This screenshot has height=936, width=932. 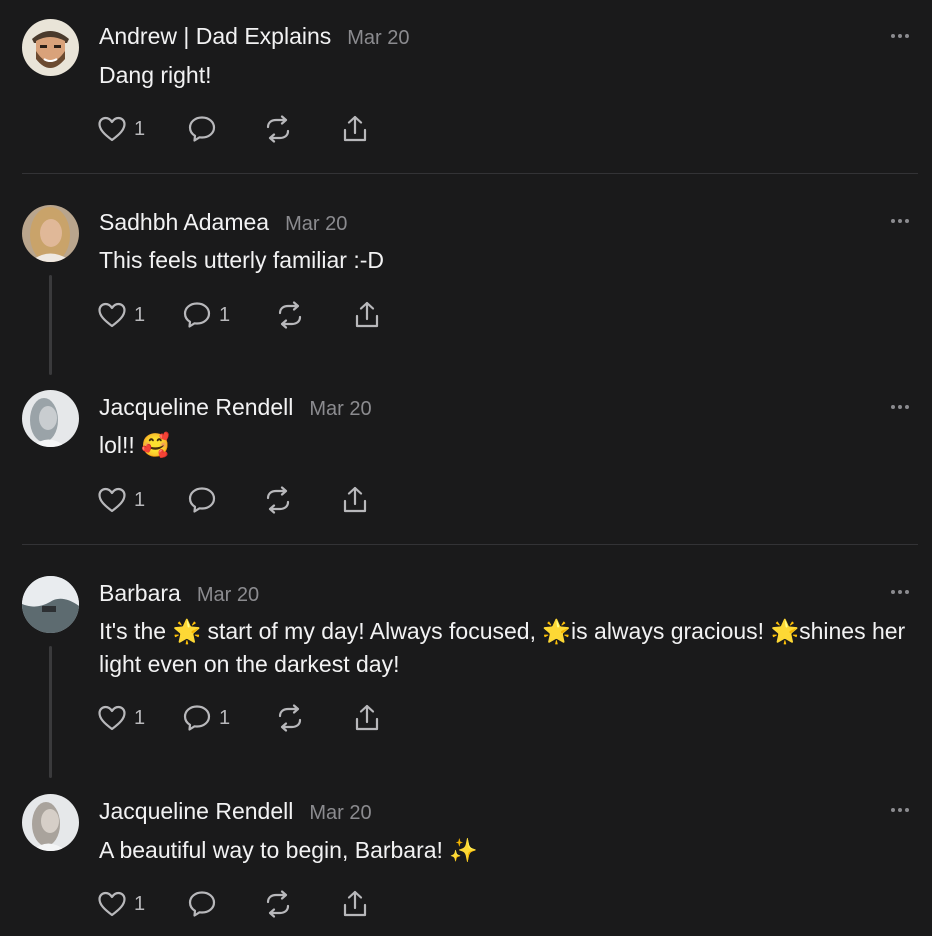 I want to click on sparkles-emoji: ✨, so click(x=463, y=850).